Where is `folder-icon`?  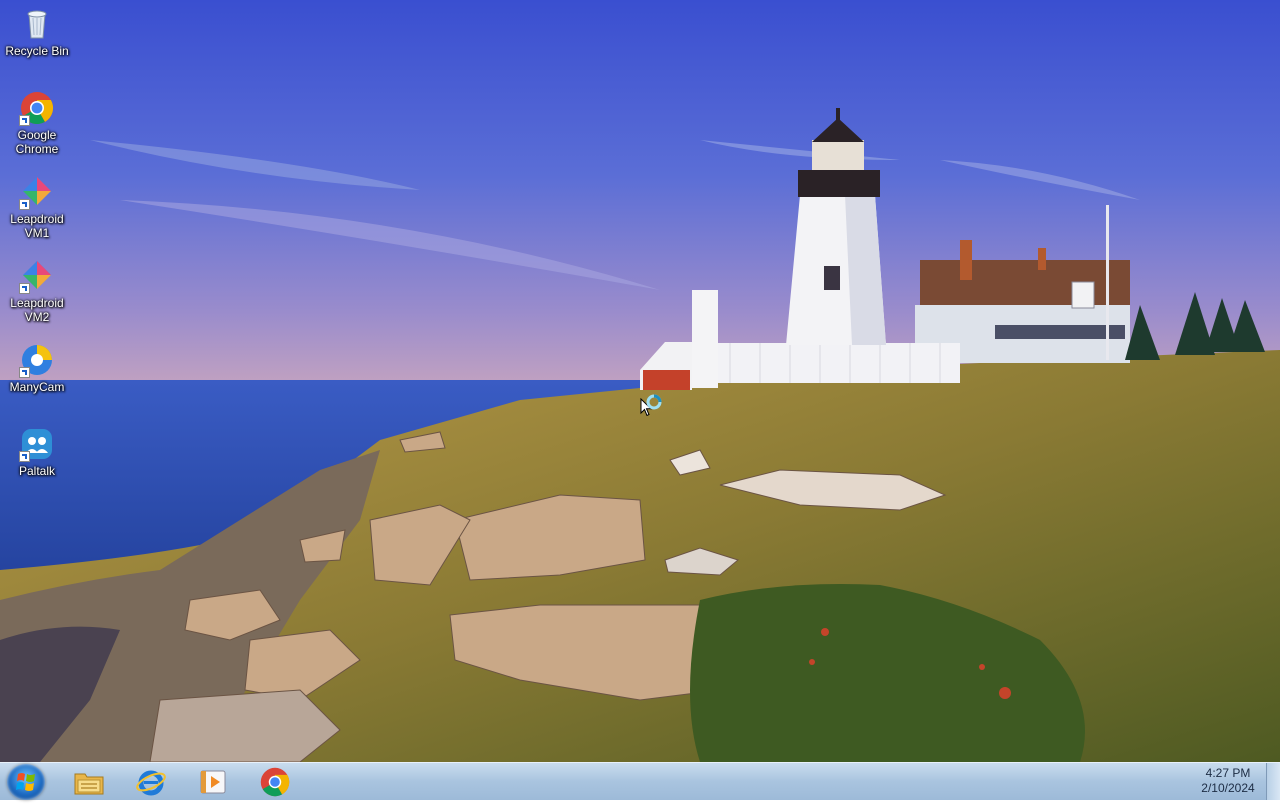
folder-icon is located at coordinates (89, 784).